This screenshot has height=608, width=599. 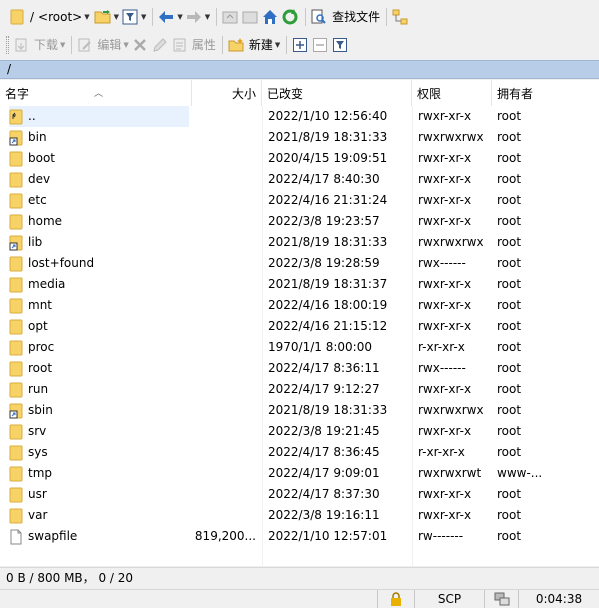 I want to click on session-status-bar: SCP 0:04:38, so click(x=299, y=598).